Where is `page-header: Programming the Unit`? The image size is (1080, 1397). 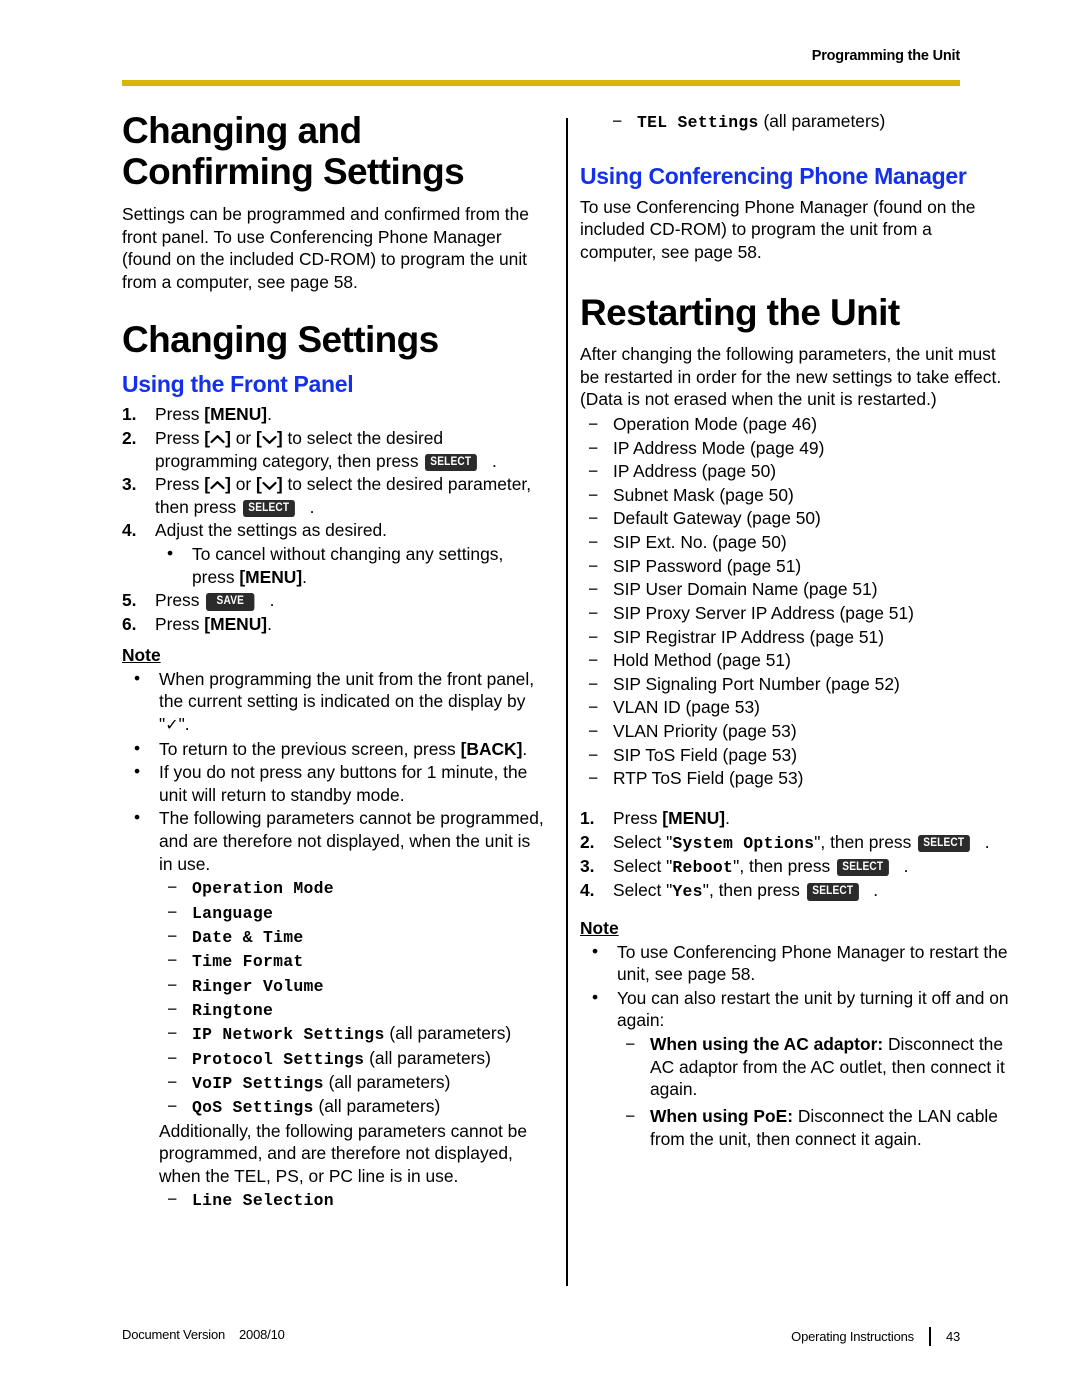 page-header: Programming the Unit is located at coordinates (541, 66).